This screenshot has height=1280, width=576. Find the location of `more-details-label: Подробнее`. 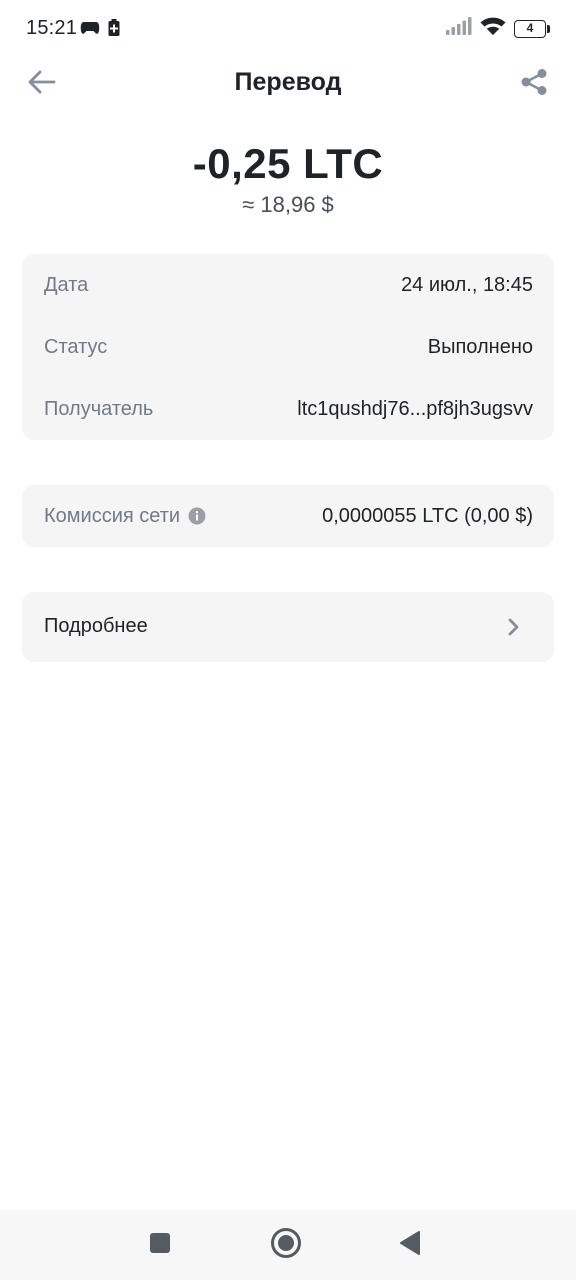

more-details-label: Подробнее is located at coordinates (96, 626).